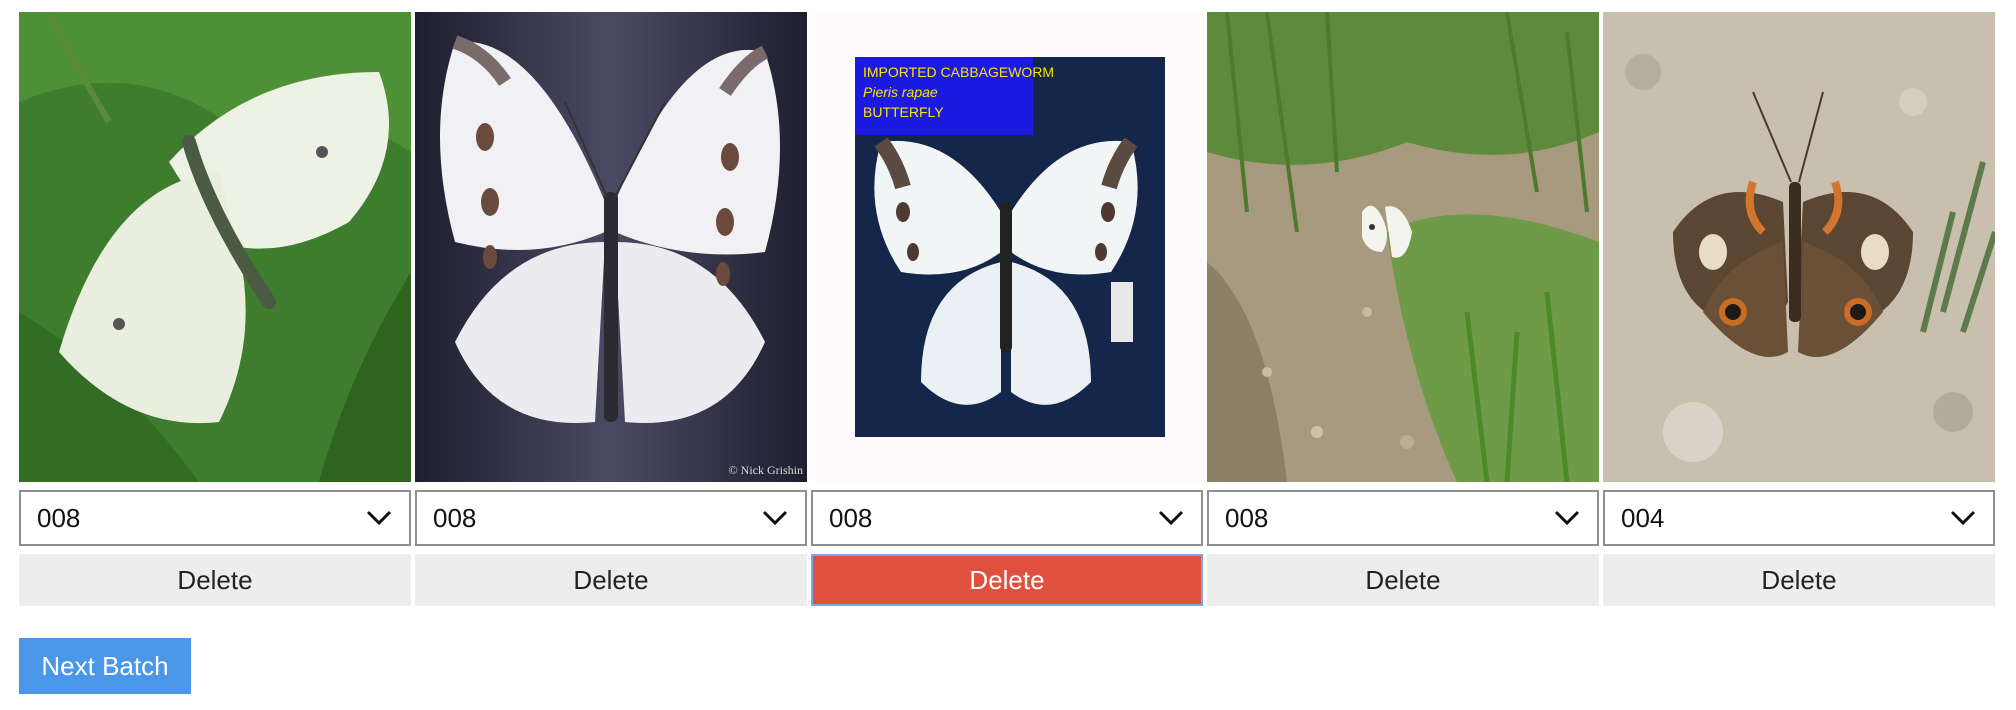 This screenshot has width=2016, height=710. I want to click on white-butterfly-on-leaf-photo, so click(215, 247).